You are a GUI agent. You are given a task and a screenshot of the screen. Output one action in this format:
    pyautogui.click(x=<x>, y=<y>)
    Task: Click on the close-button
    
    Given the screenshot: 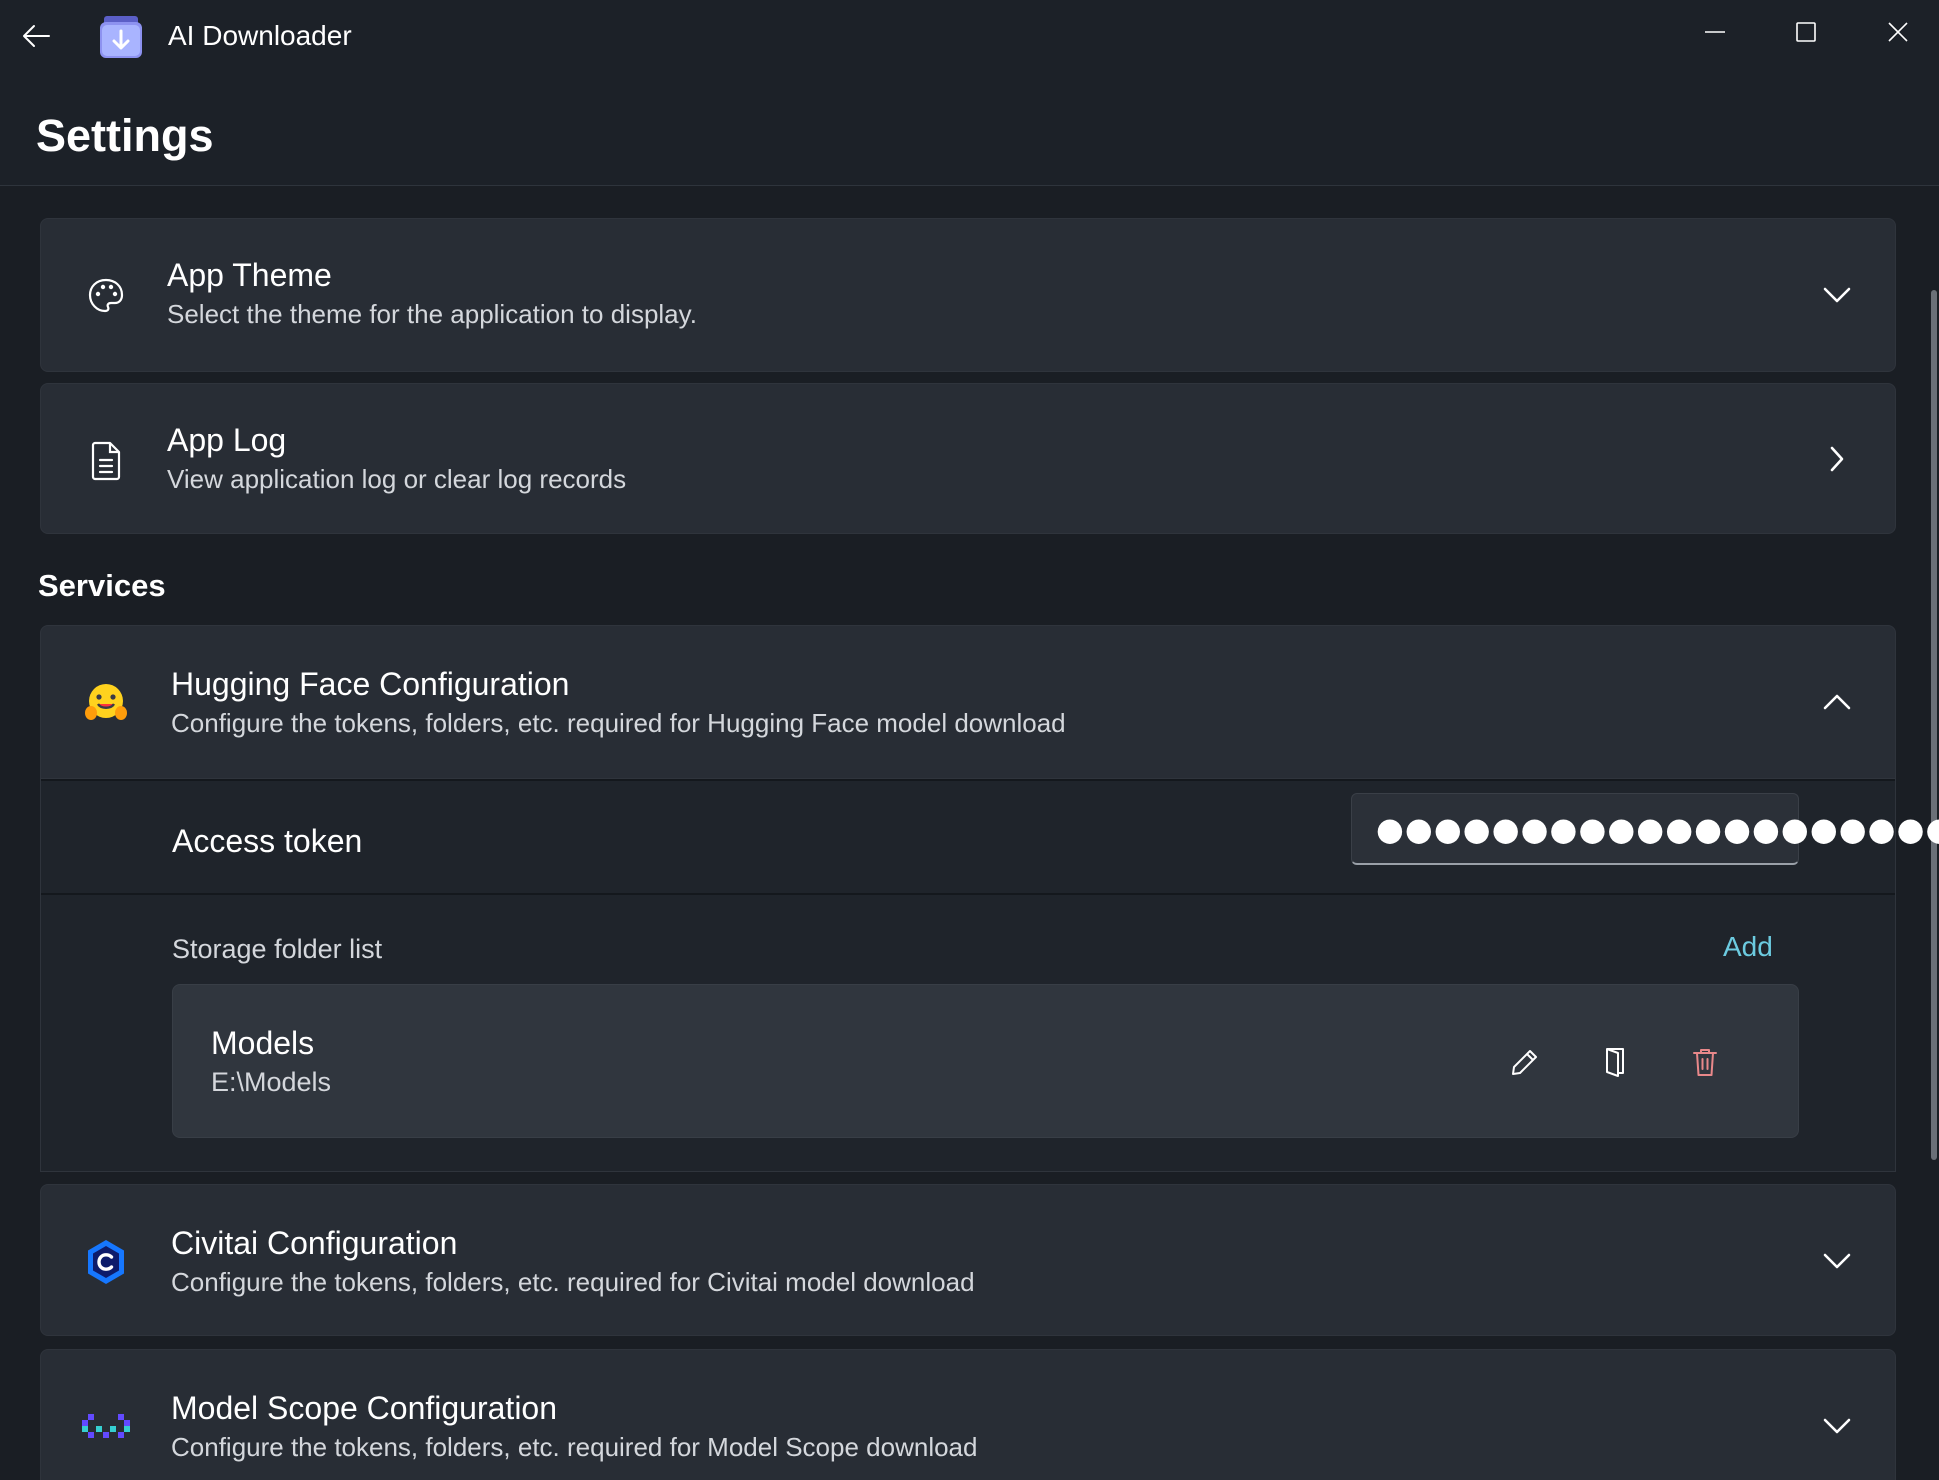 What is the action you would take?
    pyautogui.click(x=1898, y=32)
    